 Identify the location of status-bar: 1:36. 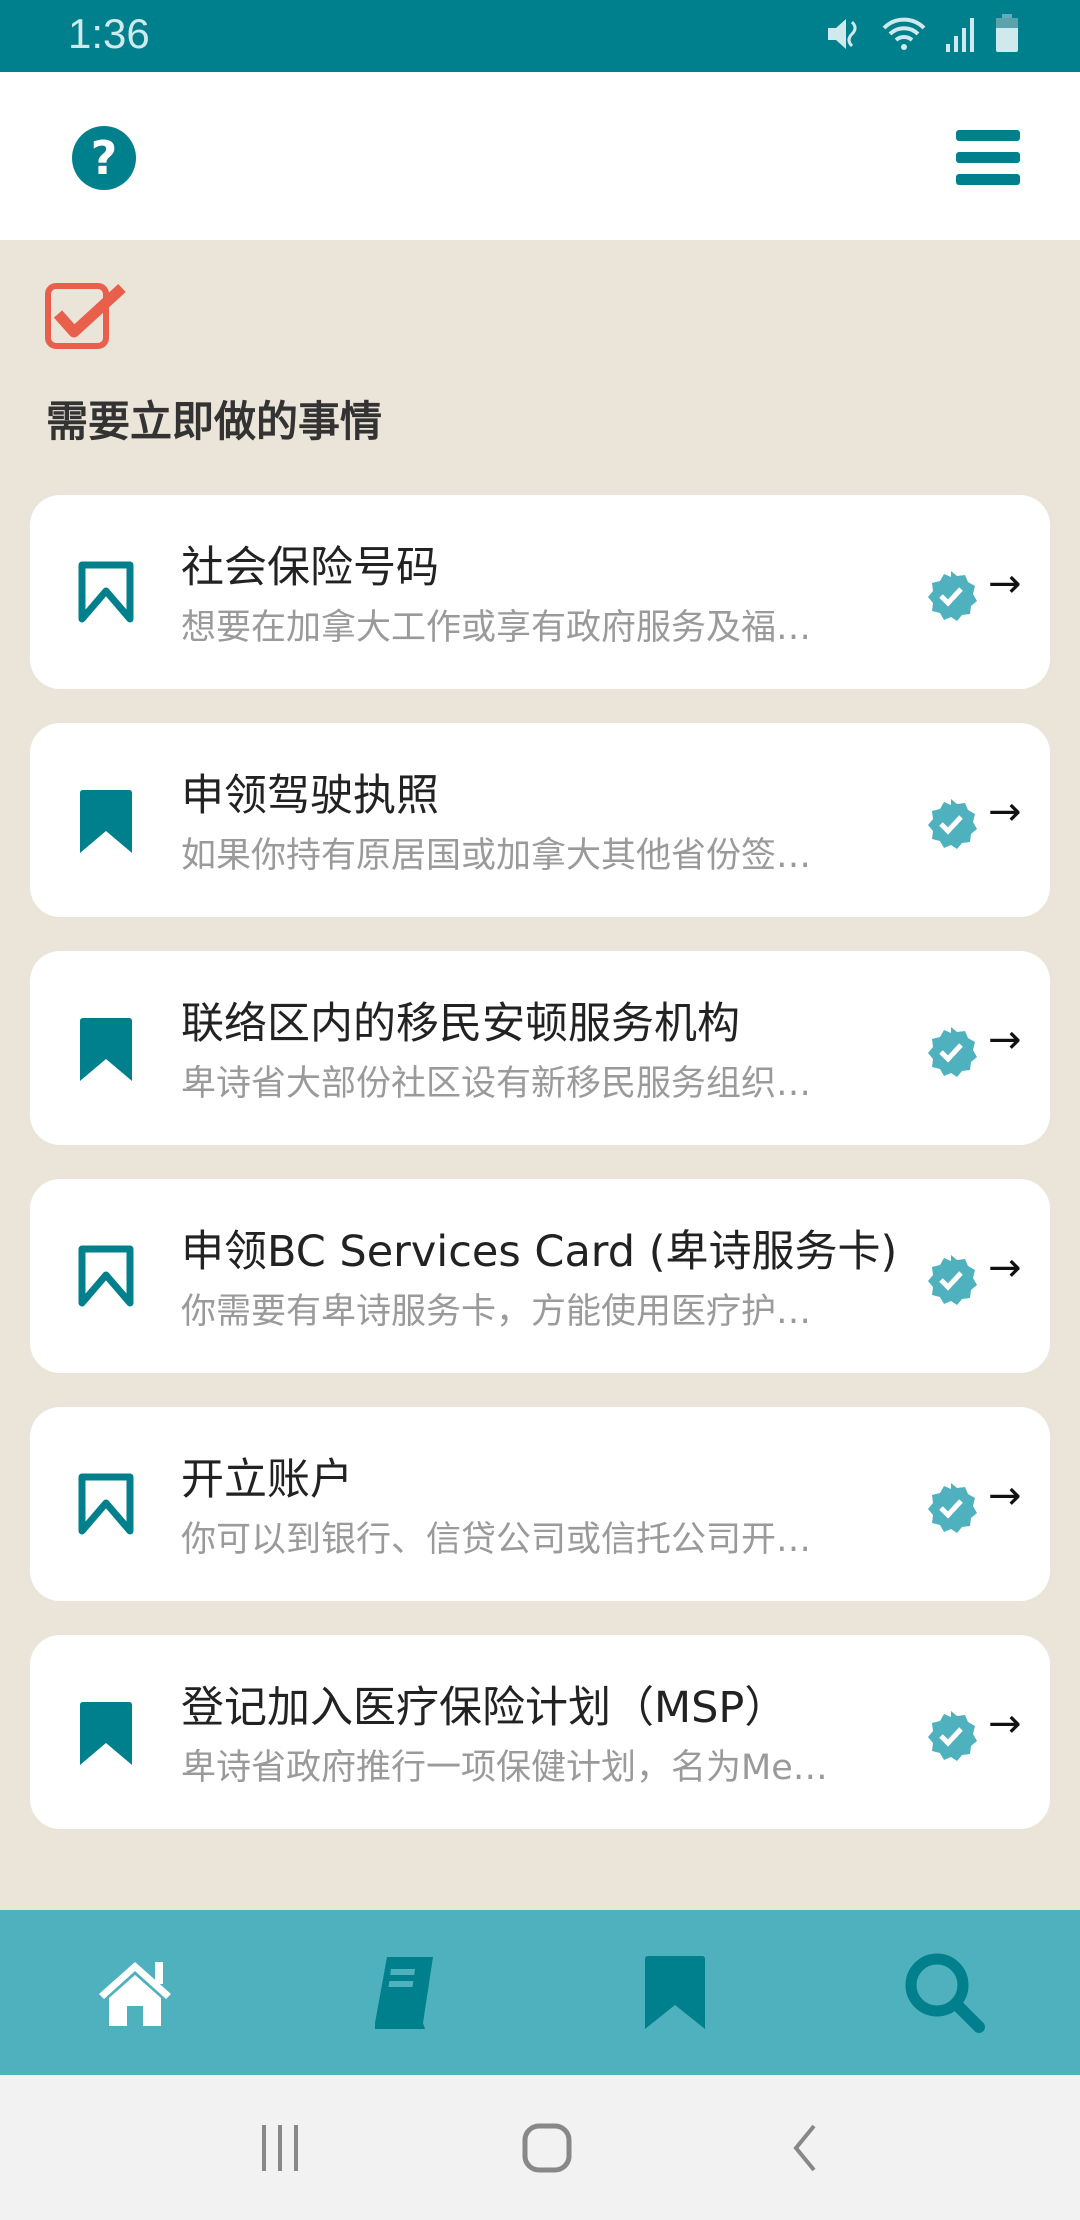
(540, 36).